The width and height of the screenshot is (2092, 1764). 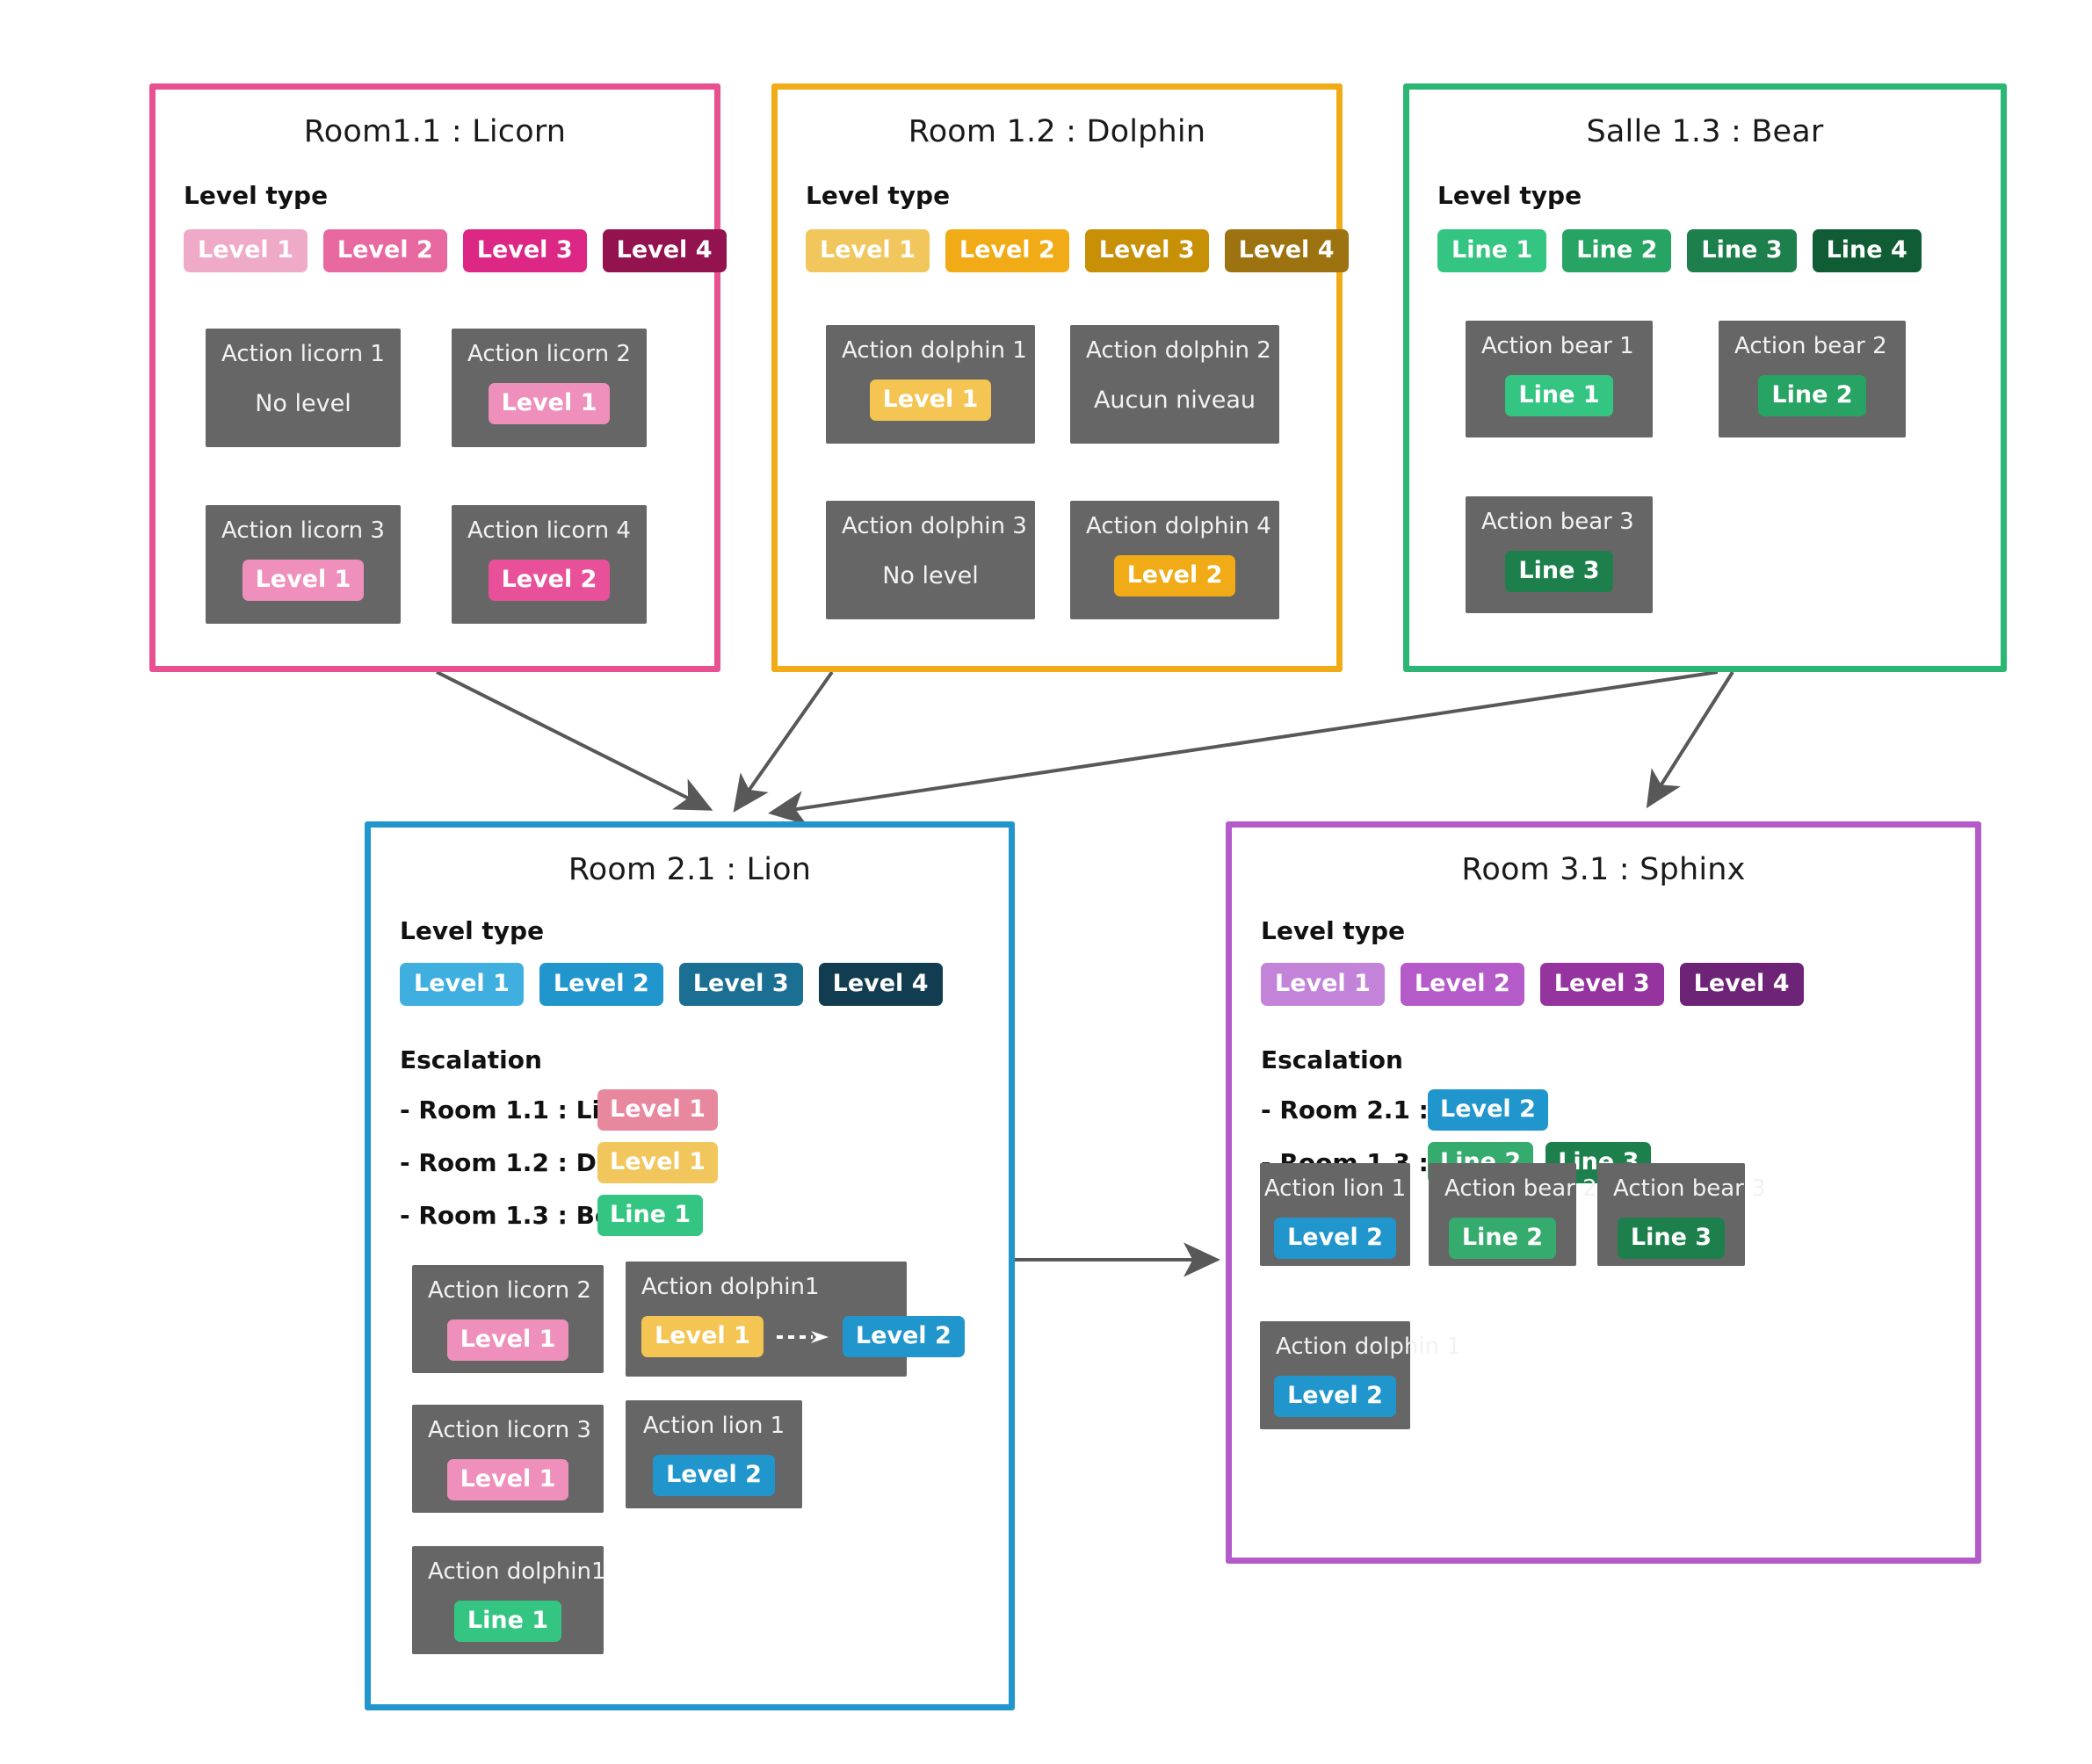 I want to click on level-badge: Line 1, so click(x=1492, y=251).